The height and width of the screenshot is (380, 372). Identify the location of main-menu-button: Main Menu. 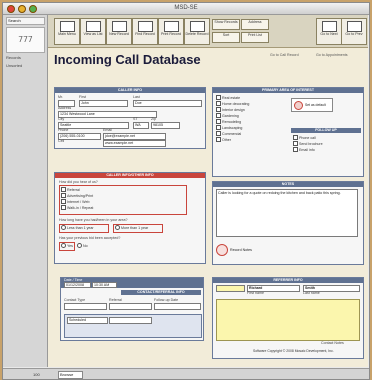
(67, 31).